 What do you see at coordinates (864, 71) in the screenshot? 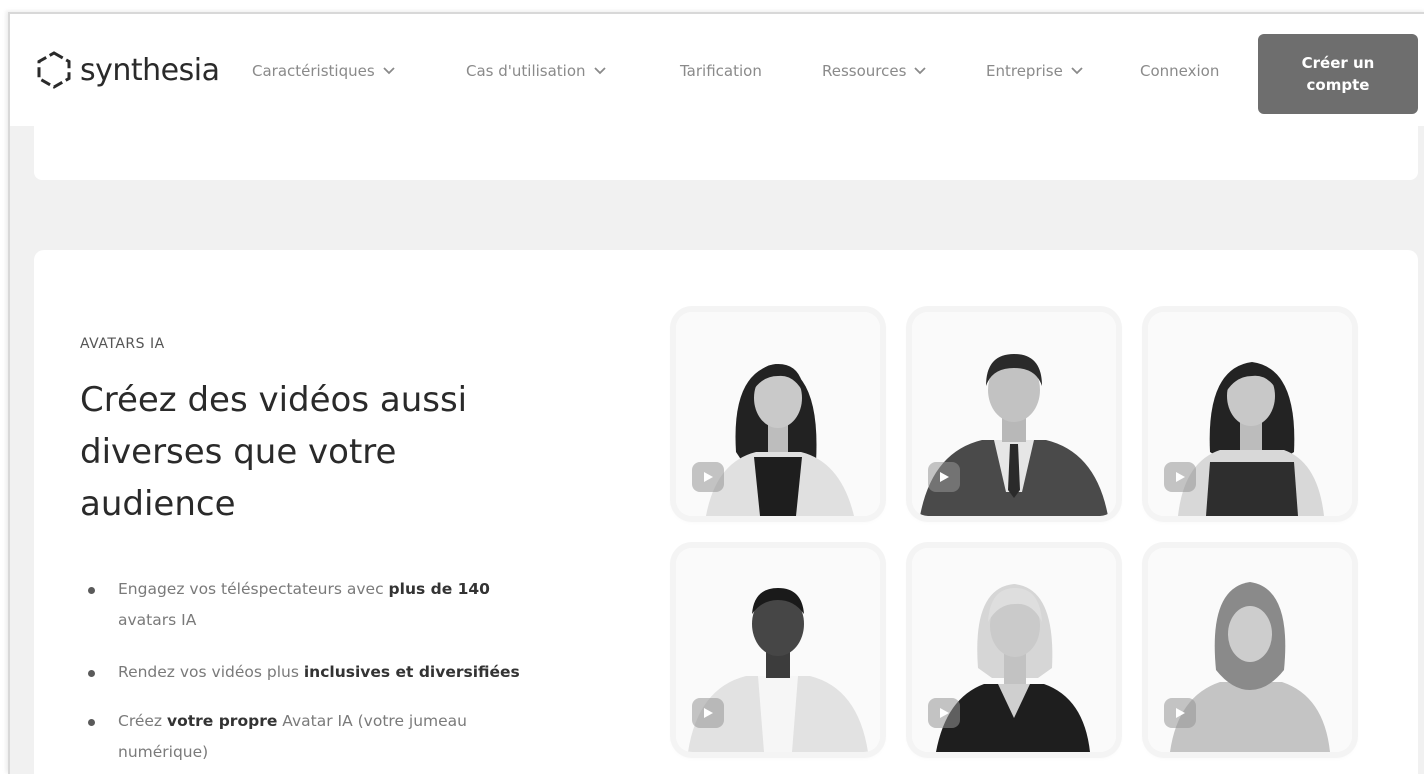
I see `nav-label: Ressources` at bounding box center [864, 71].